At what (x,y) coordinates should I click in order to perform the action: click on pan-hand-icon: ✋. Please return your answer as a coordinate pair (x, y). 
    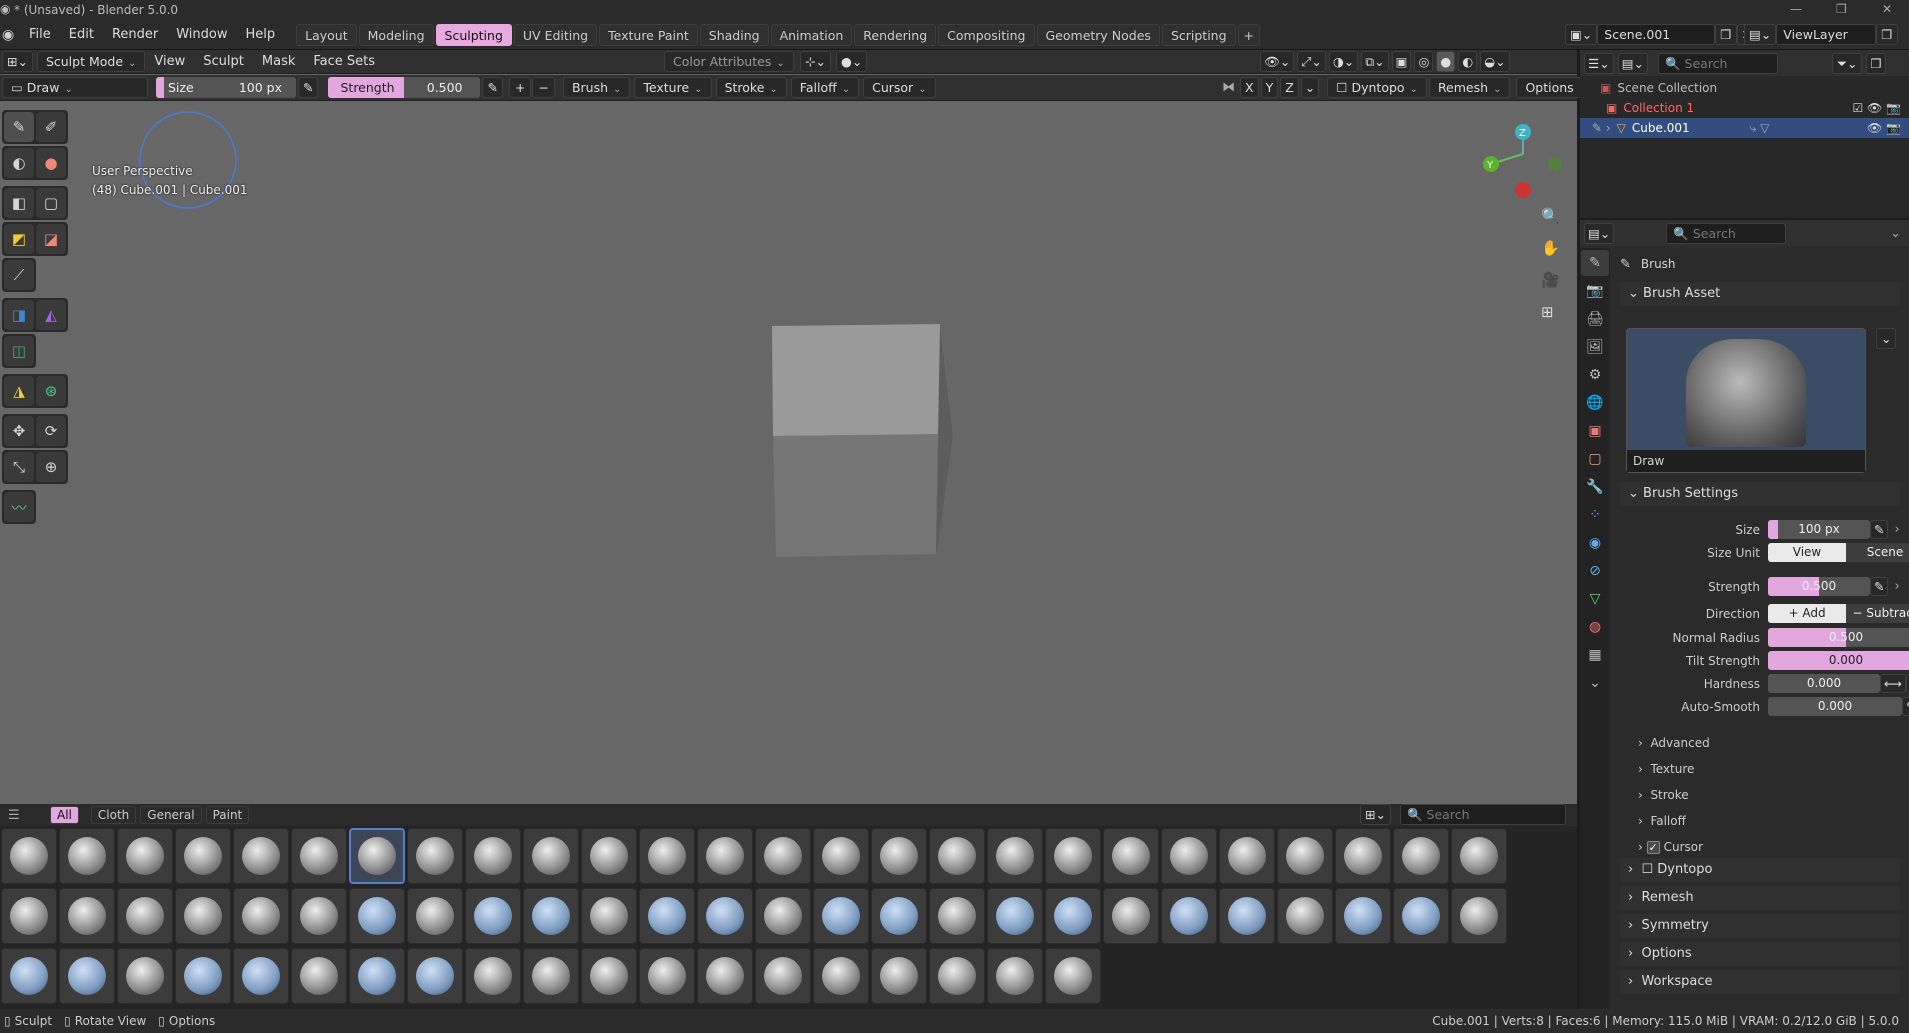
    Looking at the image, I should click on (1550, 248).